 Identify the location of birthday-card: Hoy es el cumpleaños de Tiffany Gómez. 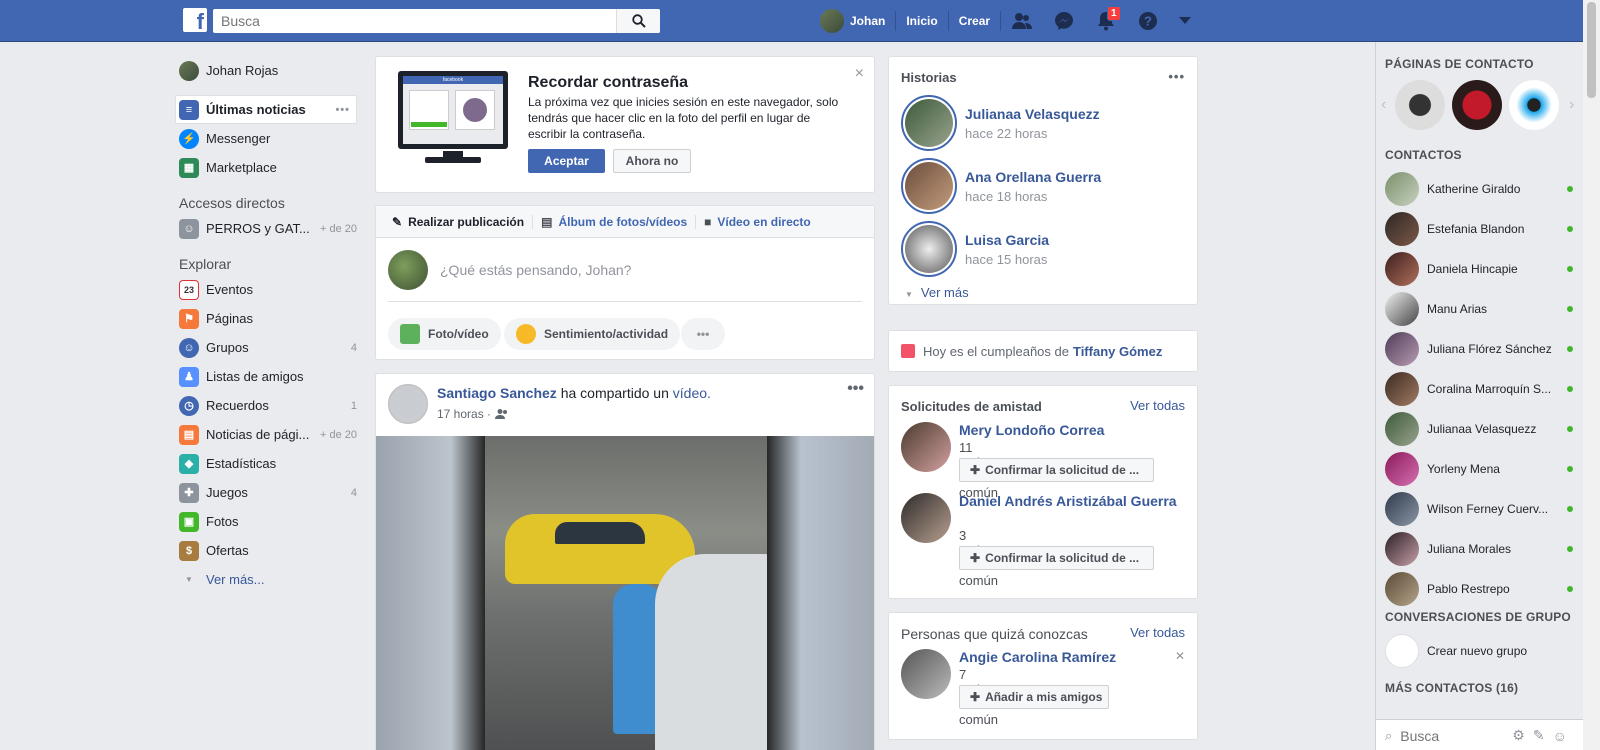
(1043, 351).